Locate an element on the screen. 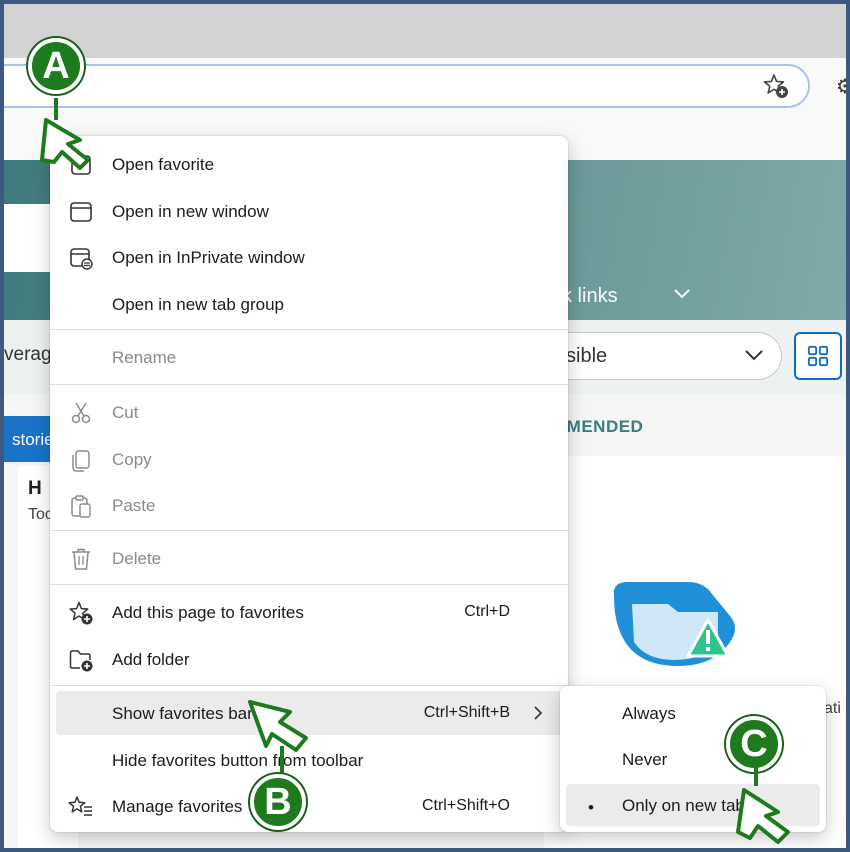 This screenshot has width=850, height=852. inprivate-icon is located at coordinates (81, 259).